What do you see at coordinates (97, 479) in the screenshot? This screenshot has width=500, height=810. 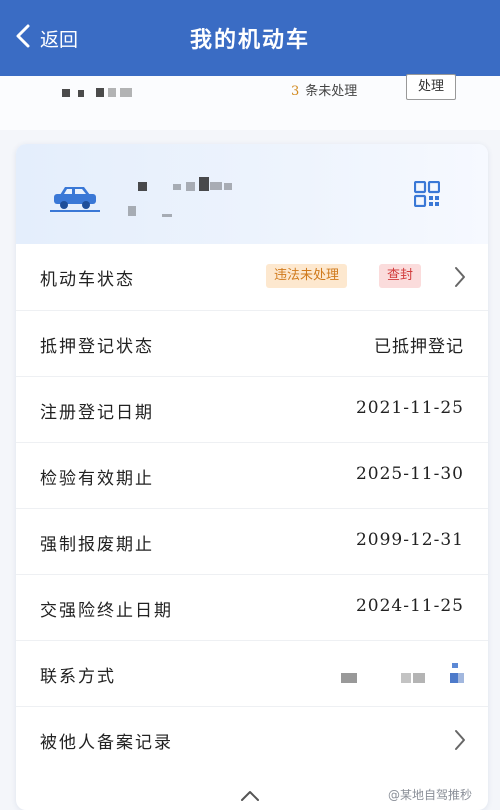 I see `detail-label: 检验有效期止` at bounding box center [97, 479].